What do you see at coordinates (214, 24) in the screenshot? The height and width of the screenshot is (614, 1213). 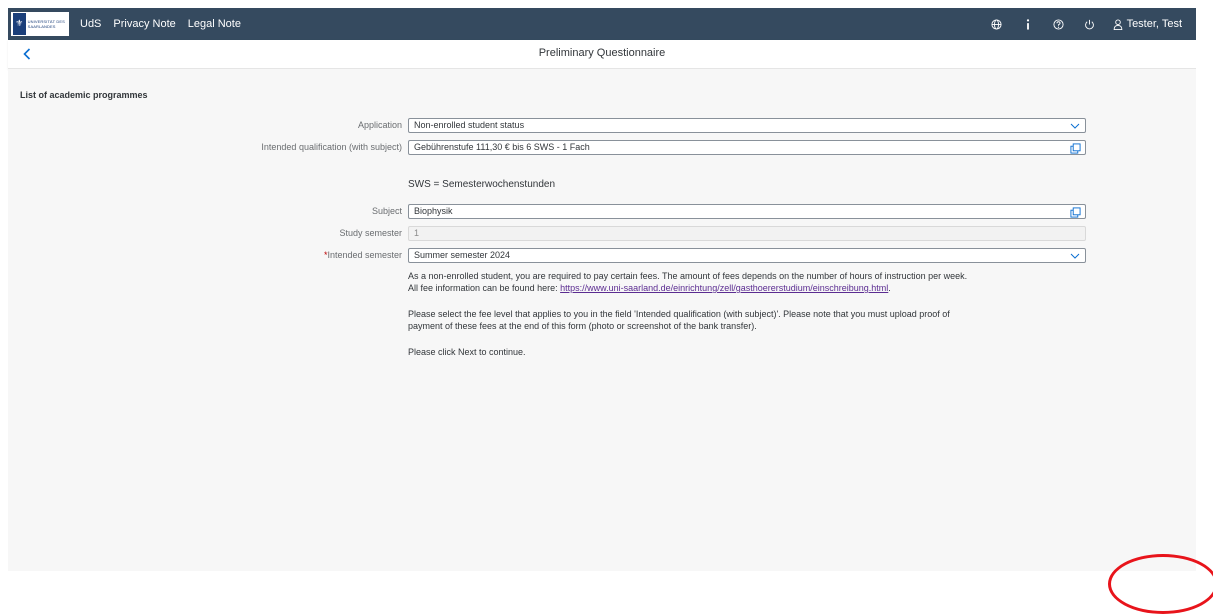 I see `nav-link-legal-note: Legal Note` at bounding box center [214, 24].